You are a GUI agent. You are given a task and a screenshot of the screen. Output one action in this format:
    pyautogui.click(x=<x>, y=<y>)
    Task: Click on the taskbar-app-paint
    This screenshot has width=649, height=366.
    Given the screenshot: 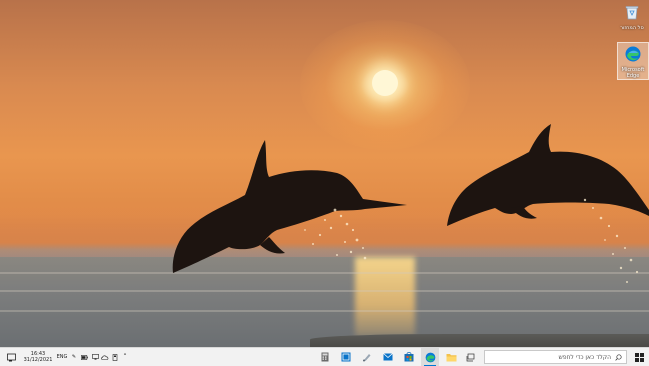 What is the action you would take?
    pyautogui.click(x=367, y=357)
    